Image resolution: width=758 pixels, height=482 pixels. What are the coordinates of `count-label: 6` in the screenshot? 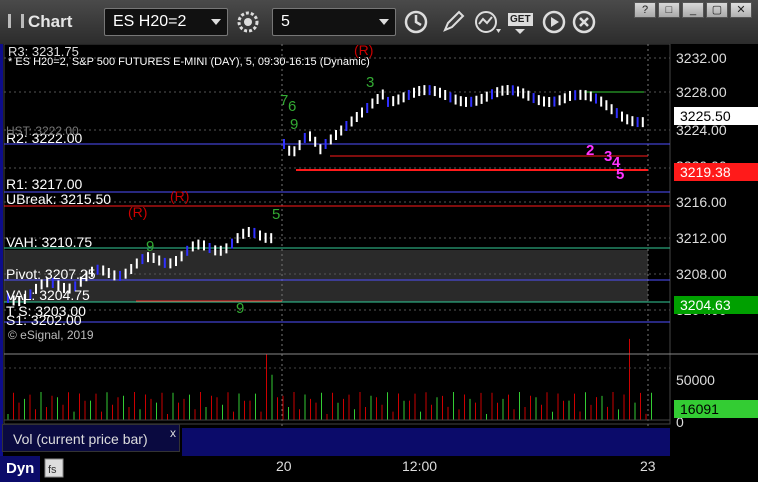 It's located at (292, 106).